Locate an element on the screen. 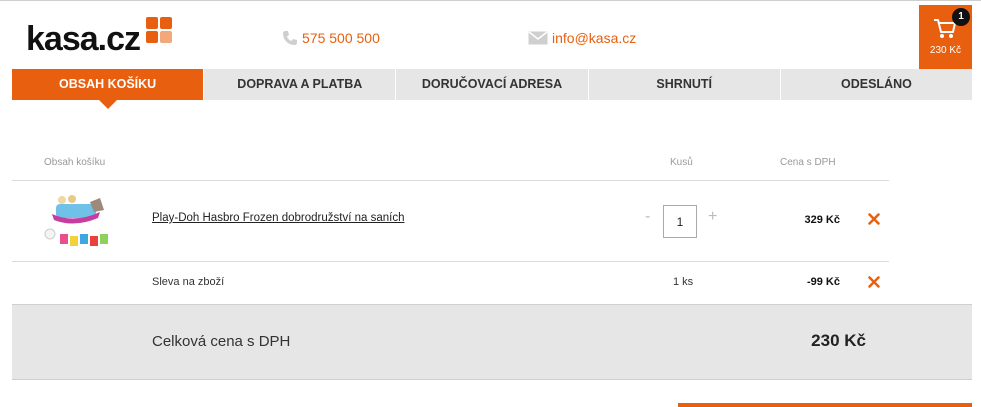  continue-button is located at coordinates (825, 405).